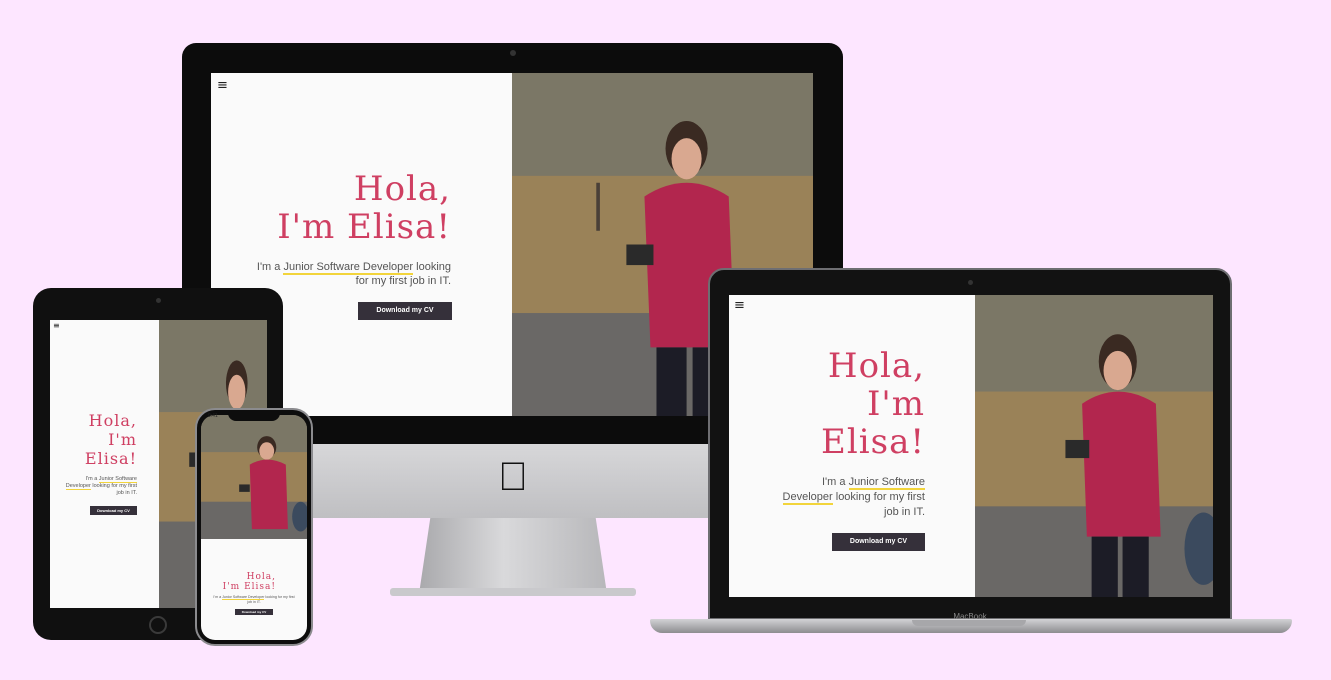  Describe the element at coordinates (970, 282) in the screenshot. I see `macbook-camera` at that location.